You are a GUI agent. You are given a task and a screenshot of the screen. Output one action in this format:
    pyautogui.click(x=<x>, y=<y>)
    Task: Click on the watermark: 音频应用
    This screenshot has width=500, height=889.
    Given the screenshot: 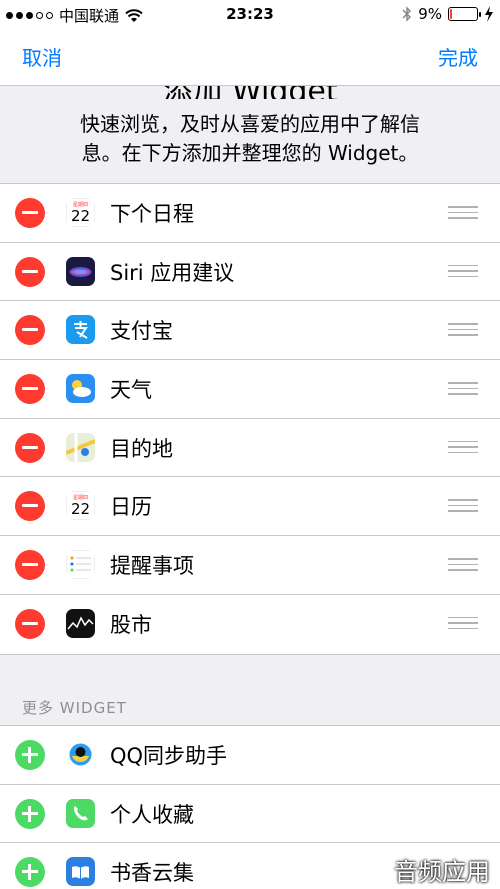 What is the action you would take?
    pyautogui.click(x=442, y=872)
    